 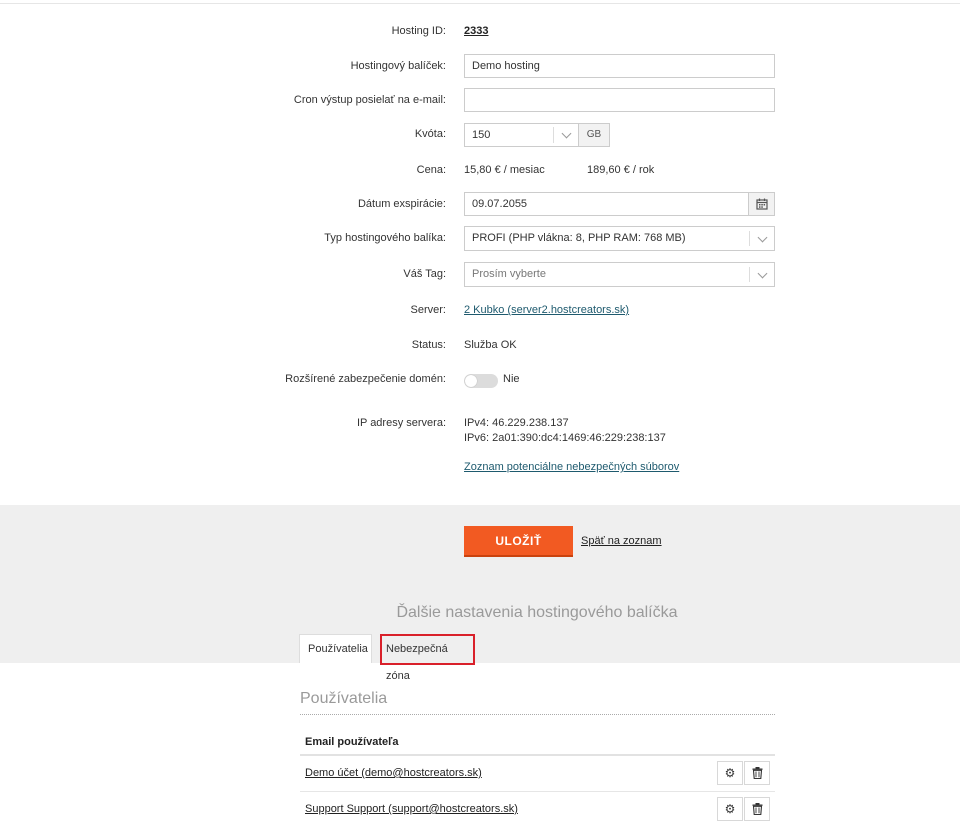 I want to click on users-section-title: Používatelia, so click(x=344, y=698).